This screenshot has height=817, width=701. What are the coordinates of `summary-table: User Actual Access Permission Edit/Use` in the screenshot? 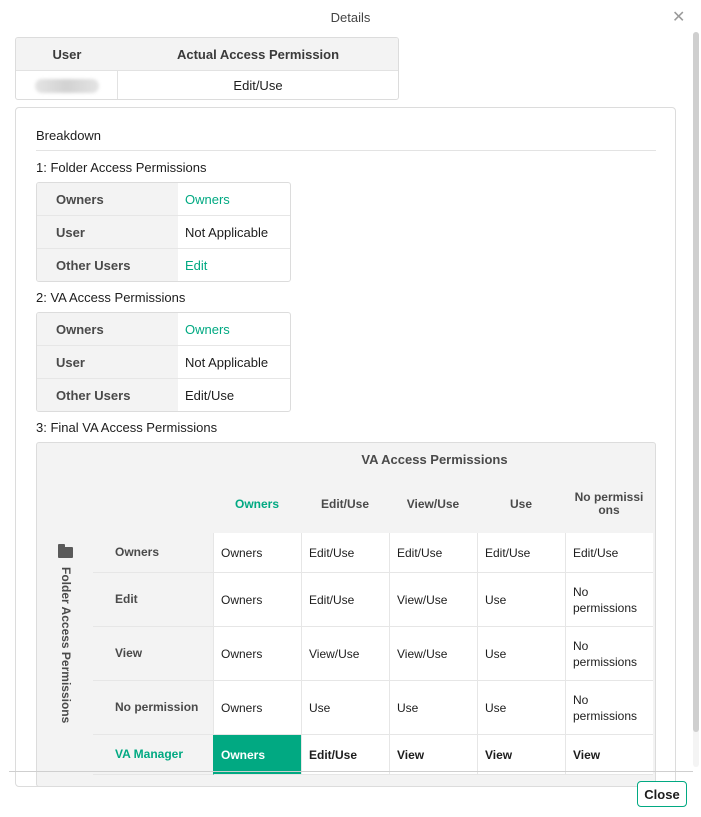 It's located at (207, 68).